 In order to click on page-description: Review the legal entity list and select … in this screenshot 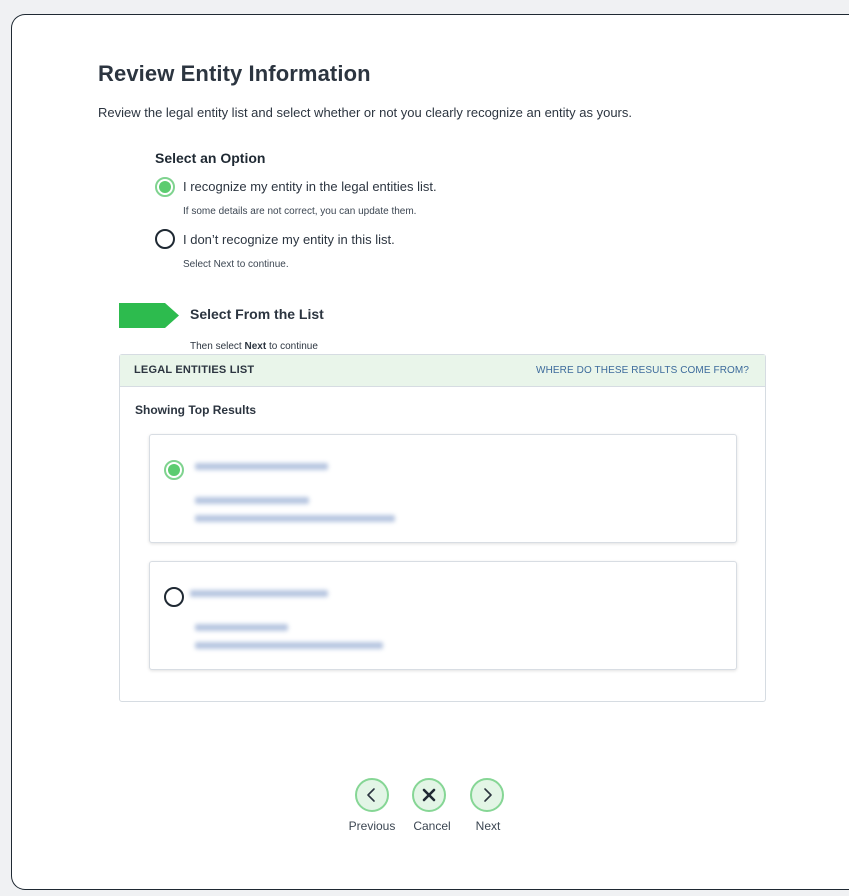, I will do `click(365, 112)`.